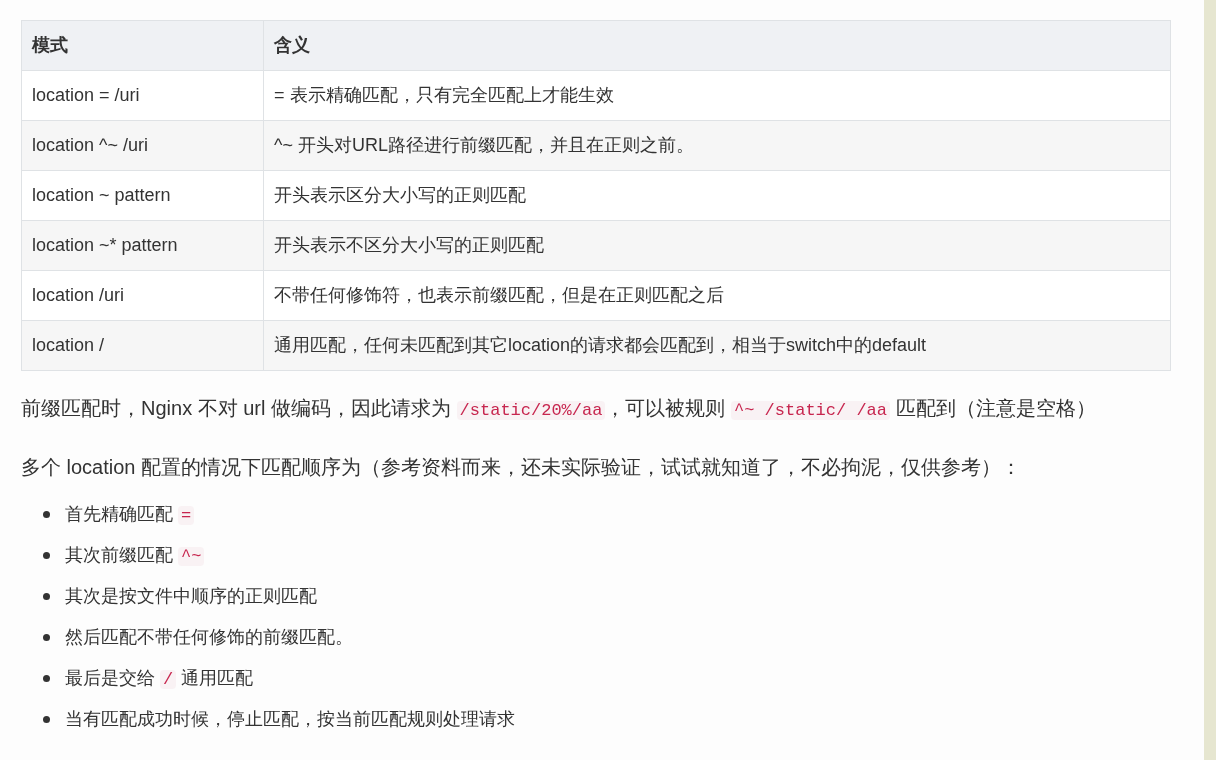  What do you see at coordinates (142, 345) in the screenshot?
I see `table-cell: location /` at bounding box center [142, 345].